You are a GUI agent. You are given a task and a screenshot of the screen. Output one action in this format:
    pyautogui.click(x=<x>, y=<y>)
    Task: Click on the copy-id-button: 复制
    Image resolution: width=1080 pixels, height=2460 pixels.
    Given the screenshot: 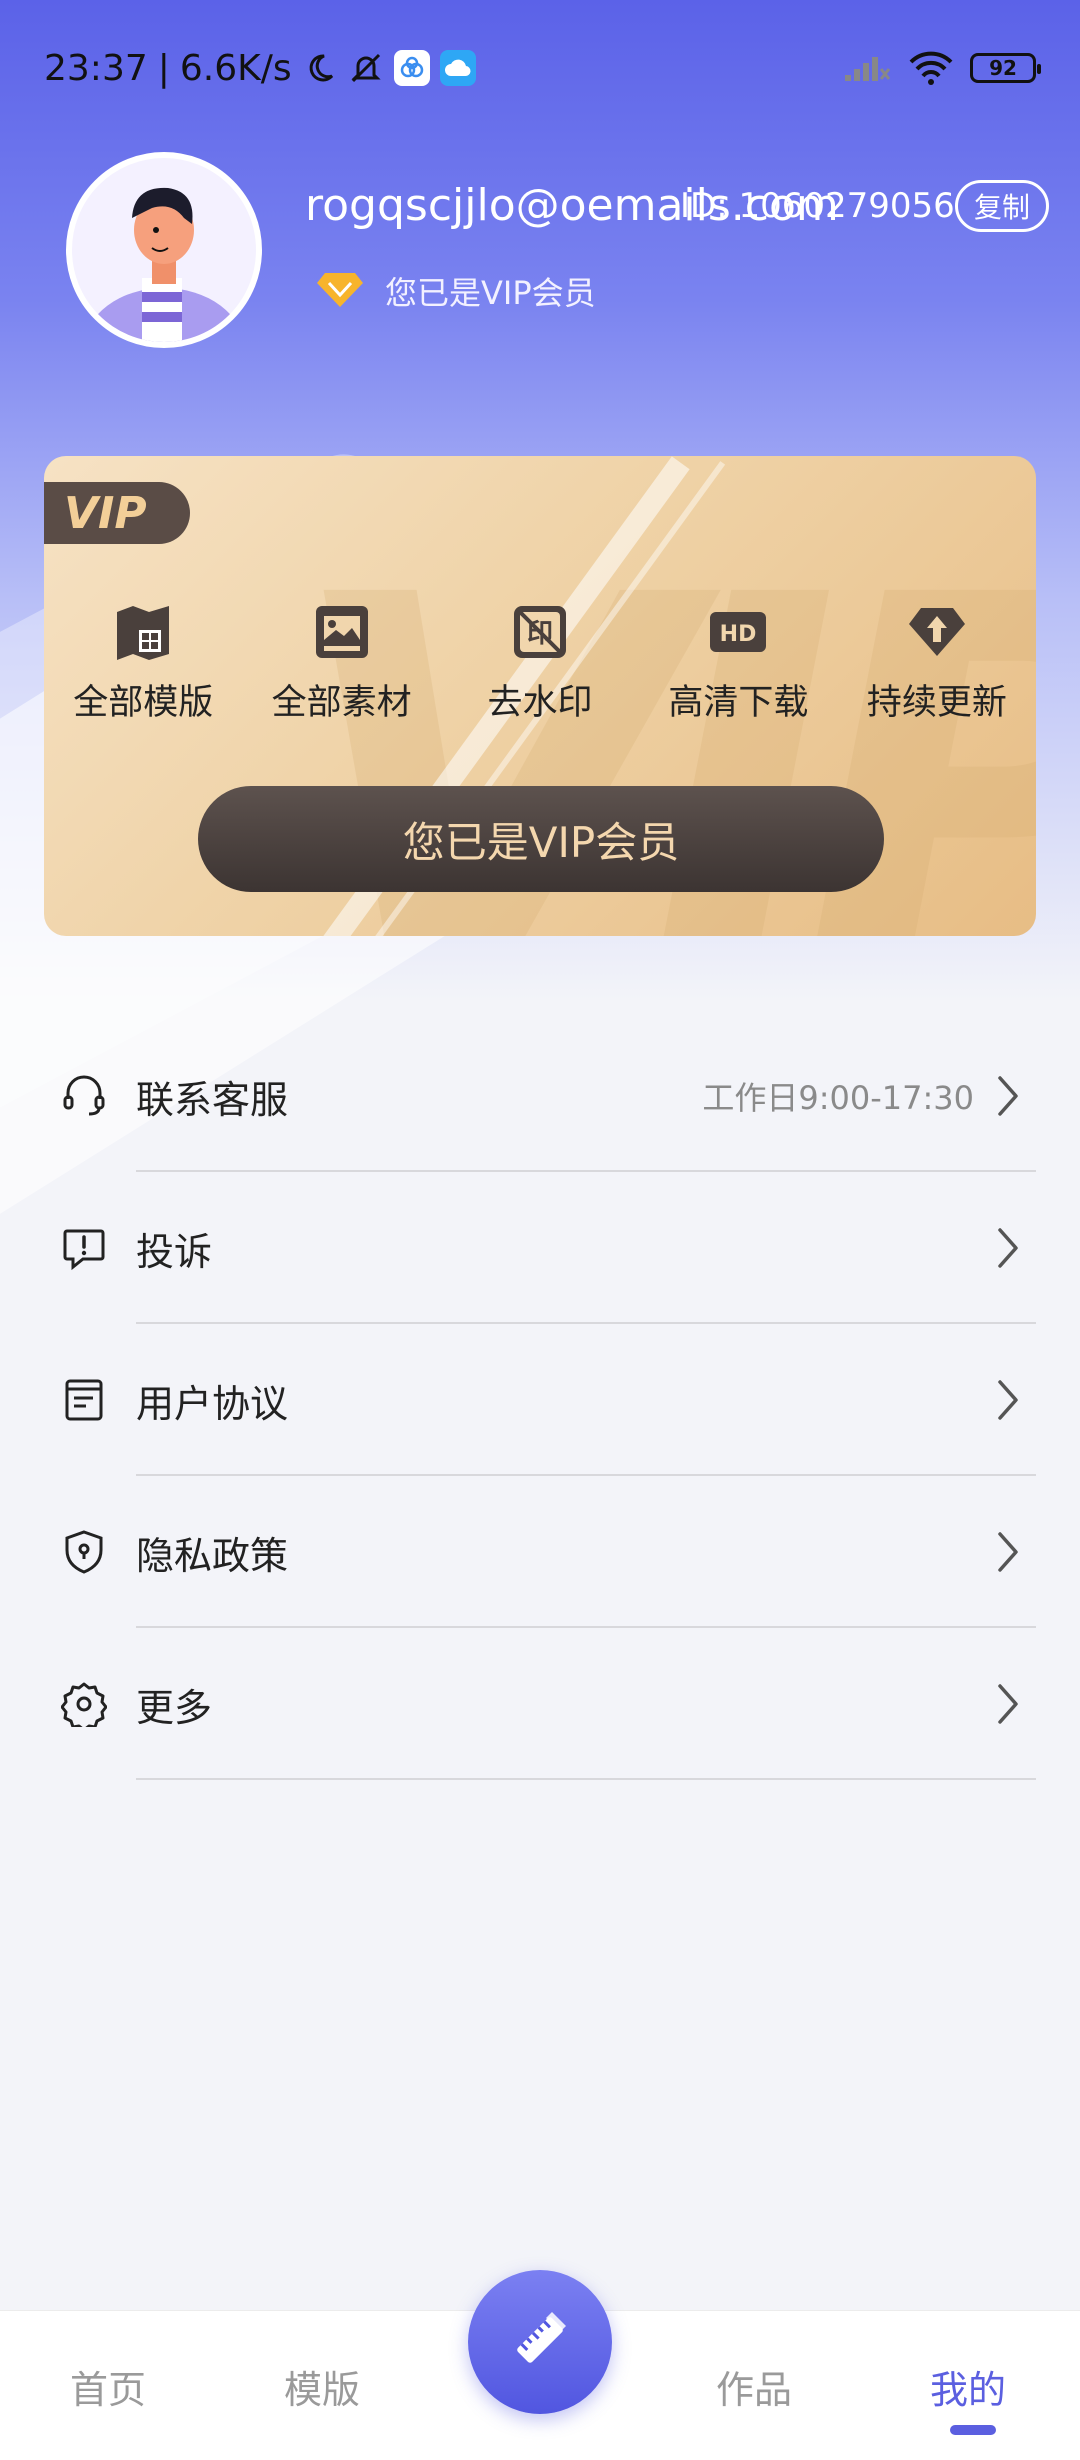 What is the action you would take?
    pyautogui.click(x=1002, y=206)
    